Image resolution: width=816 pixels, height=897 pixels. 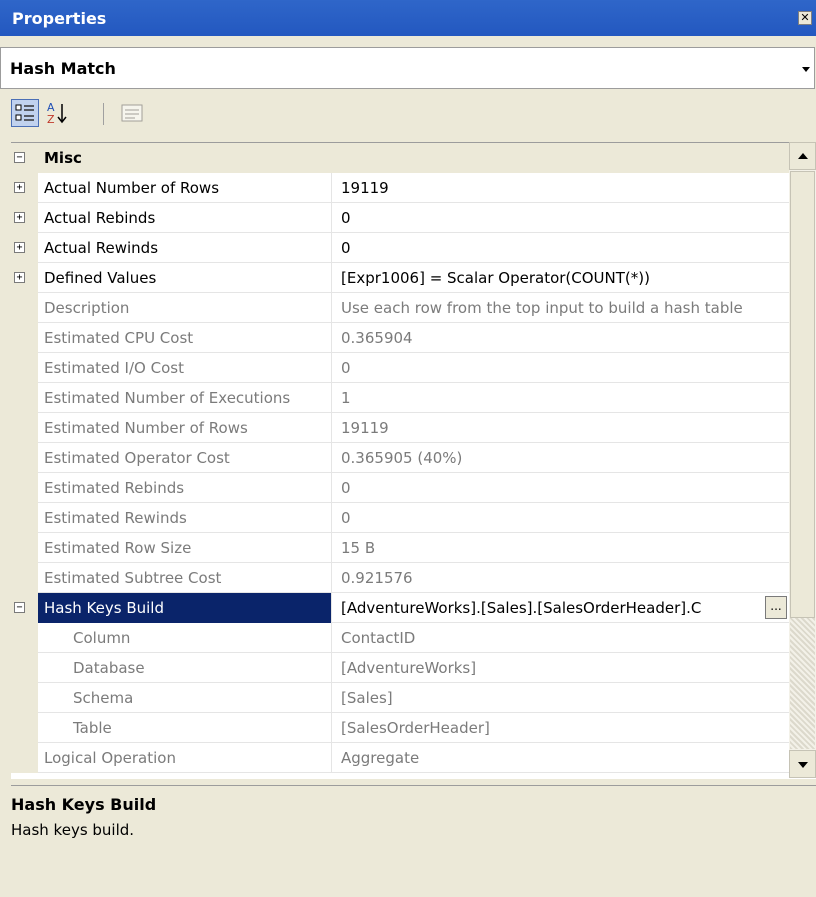 I want to click on property-name: Column, so click(x=185, y=638).